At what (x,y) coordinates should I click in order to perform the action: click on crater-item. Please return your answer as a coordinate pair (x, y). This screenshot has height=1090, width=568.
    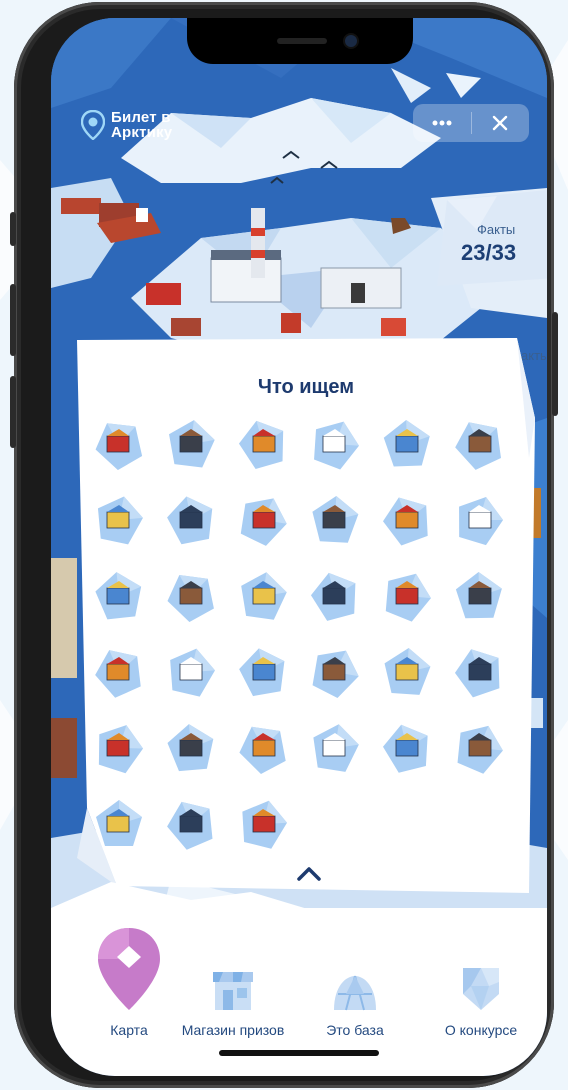
    Looking at the image, I should click on (407, 520).